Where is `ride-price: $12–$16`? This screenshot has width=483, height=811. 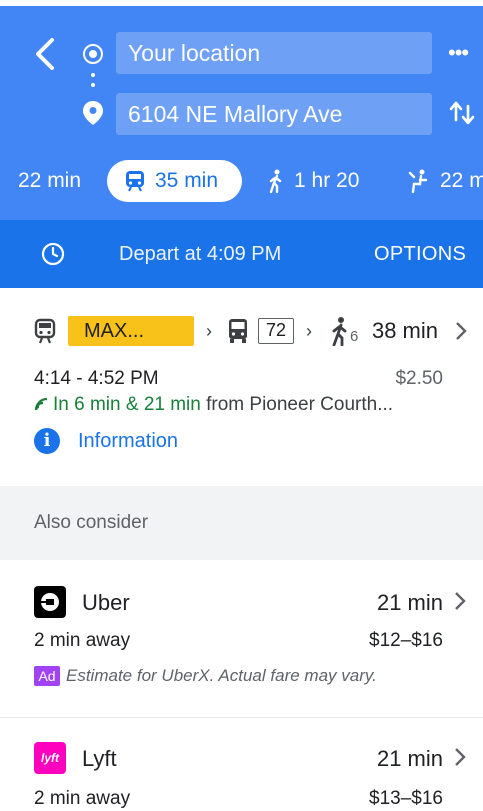
ride-price: $12–$16 is located at coordinates (406, 640).